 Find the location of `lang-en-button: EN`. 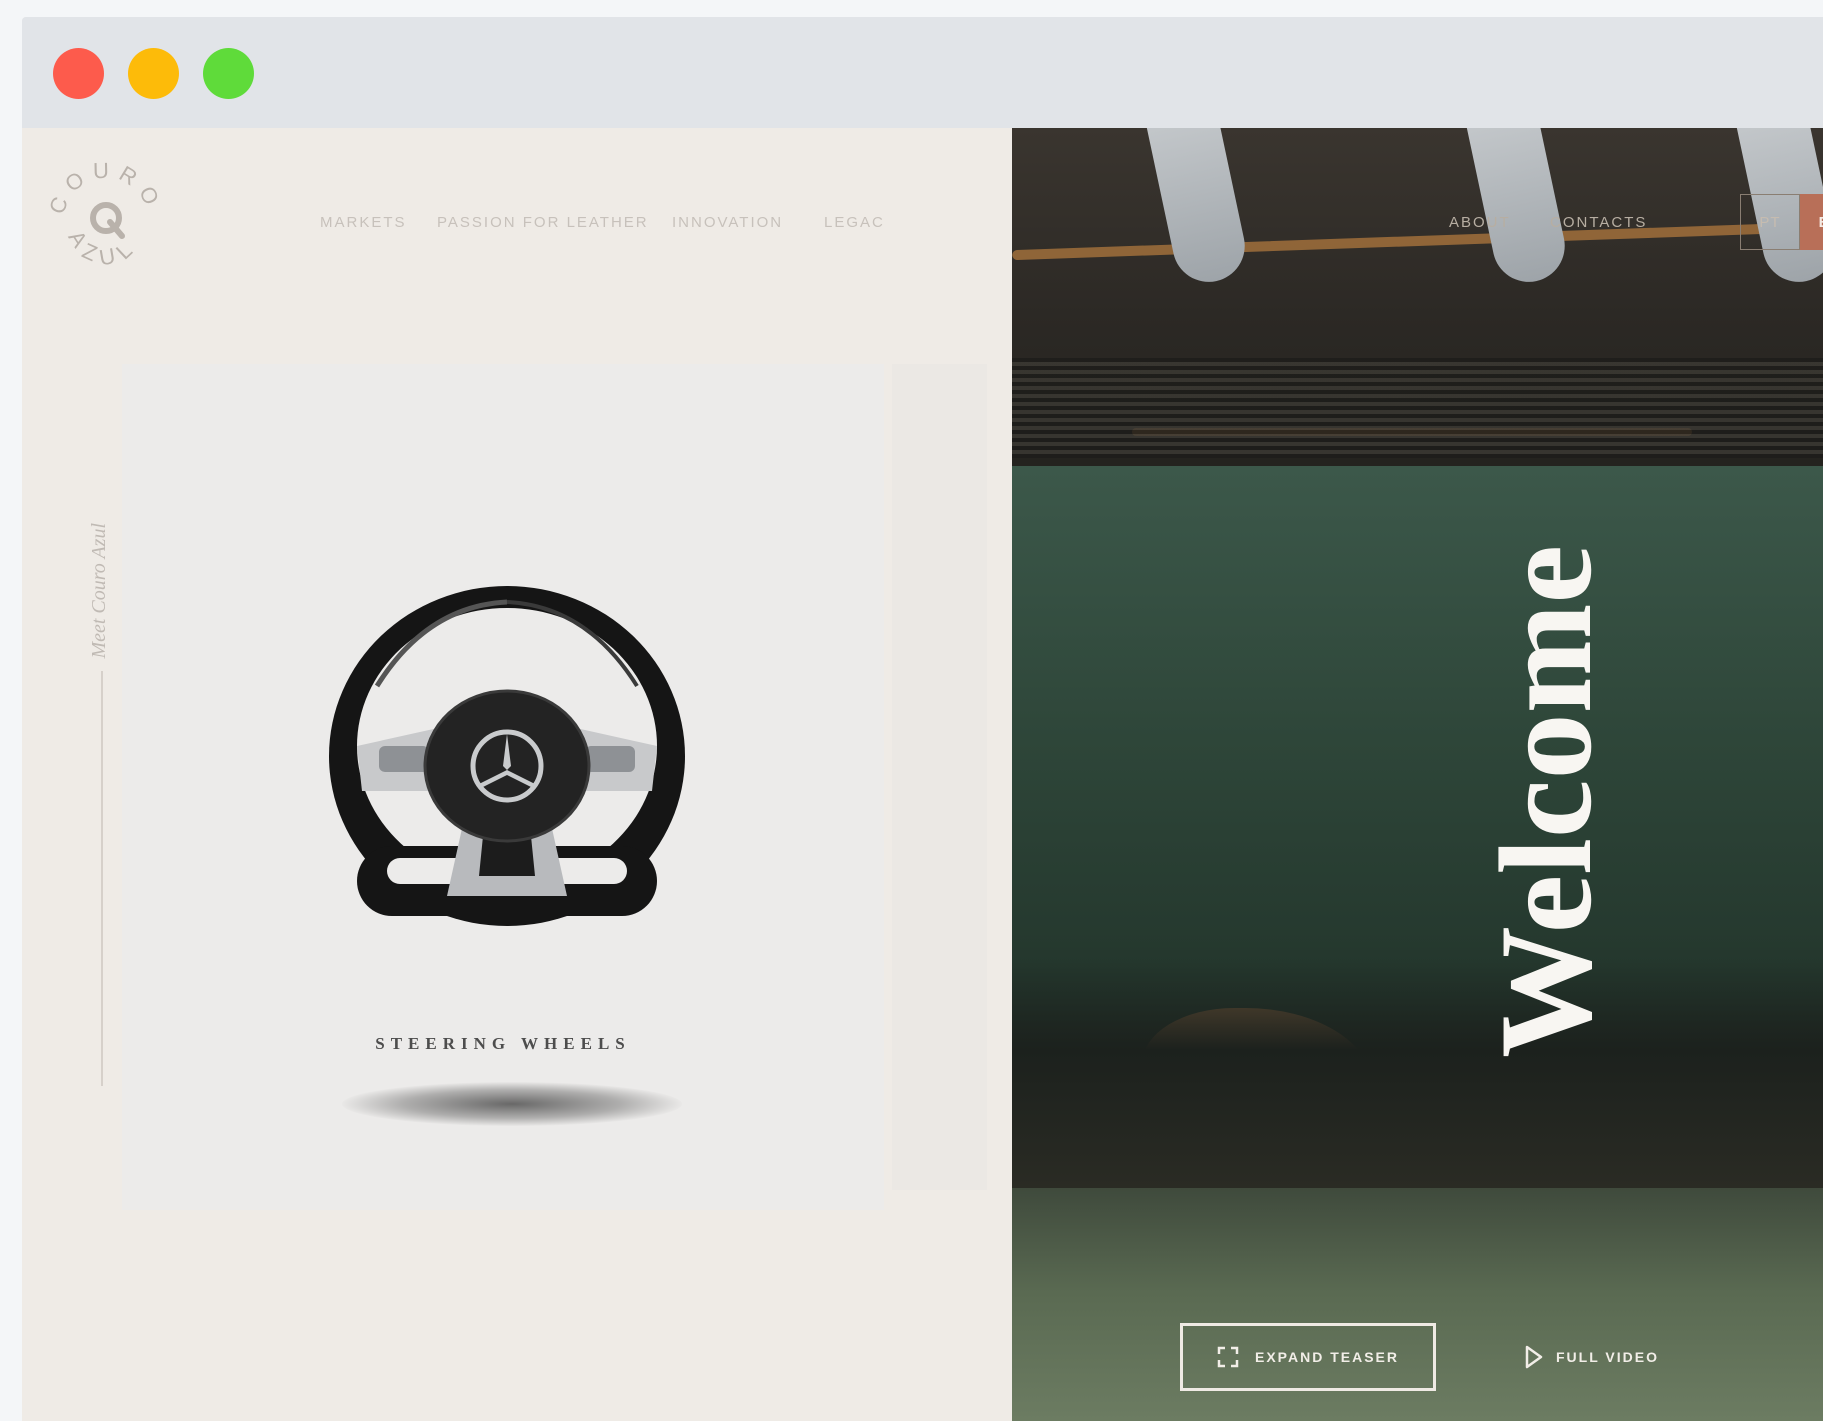

lang-en-button: EN is located at coordinates (1811, 222).